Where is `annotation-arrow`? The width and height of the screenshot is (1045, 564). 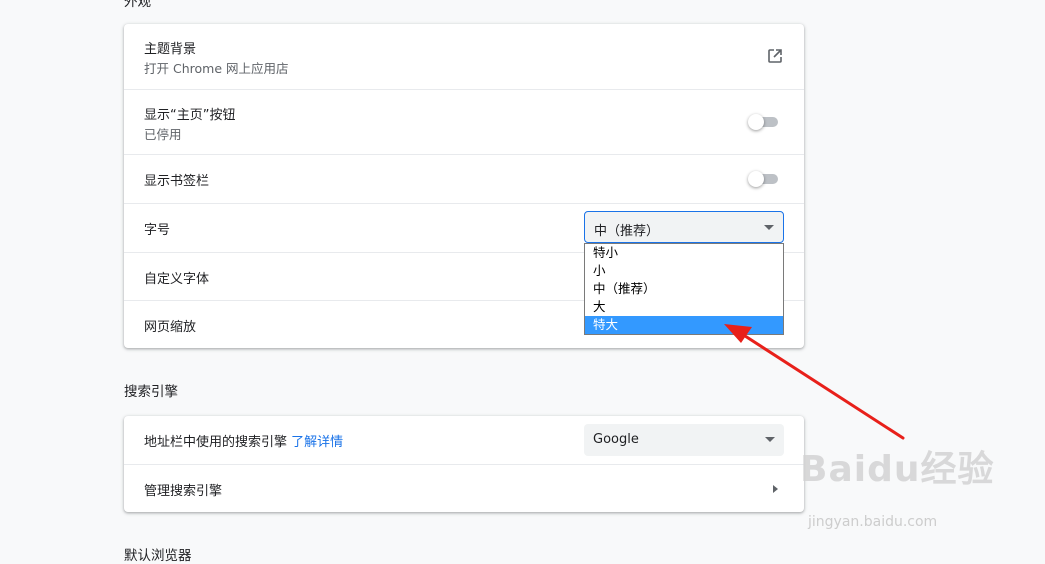
annotation-arrow is located at coordinates (814, 382).